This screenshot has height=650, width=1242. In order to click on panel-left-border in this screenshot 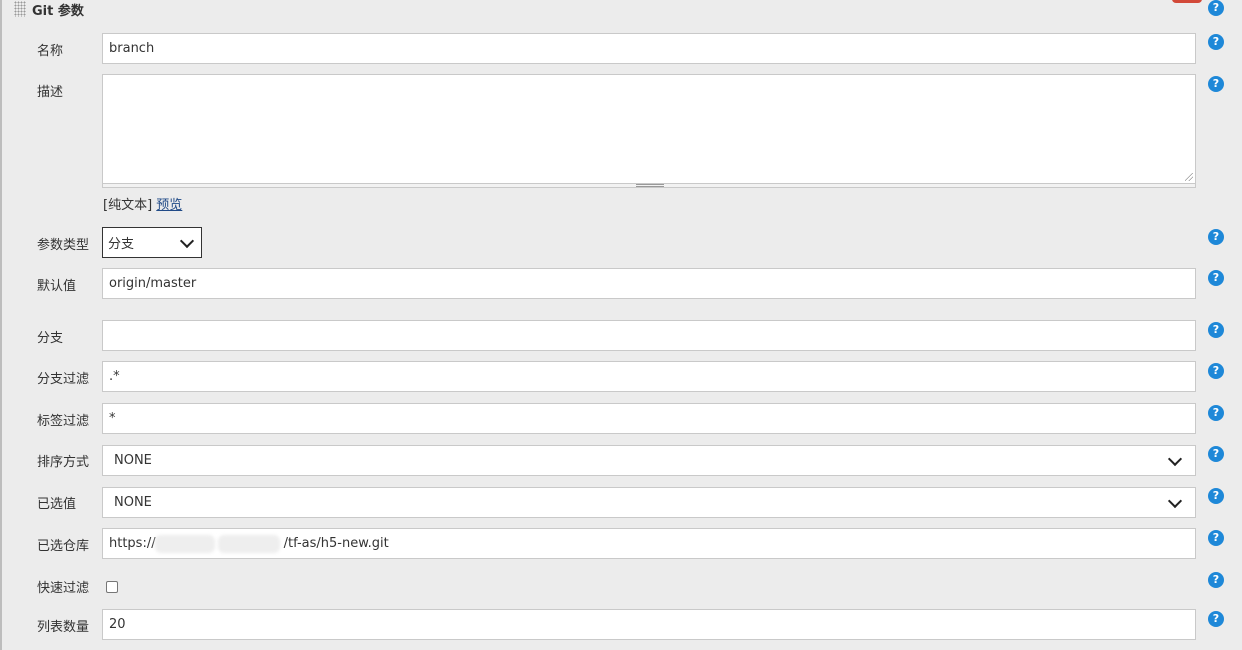, I will do `click(1, 325)`.